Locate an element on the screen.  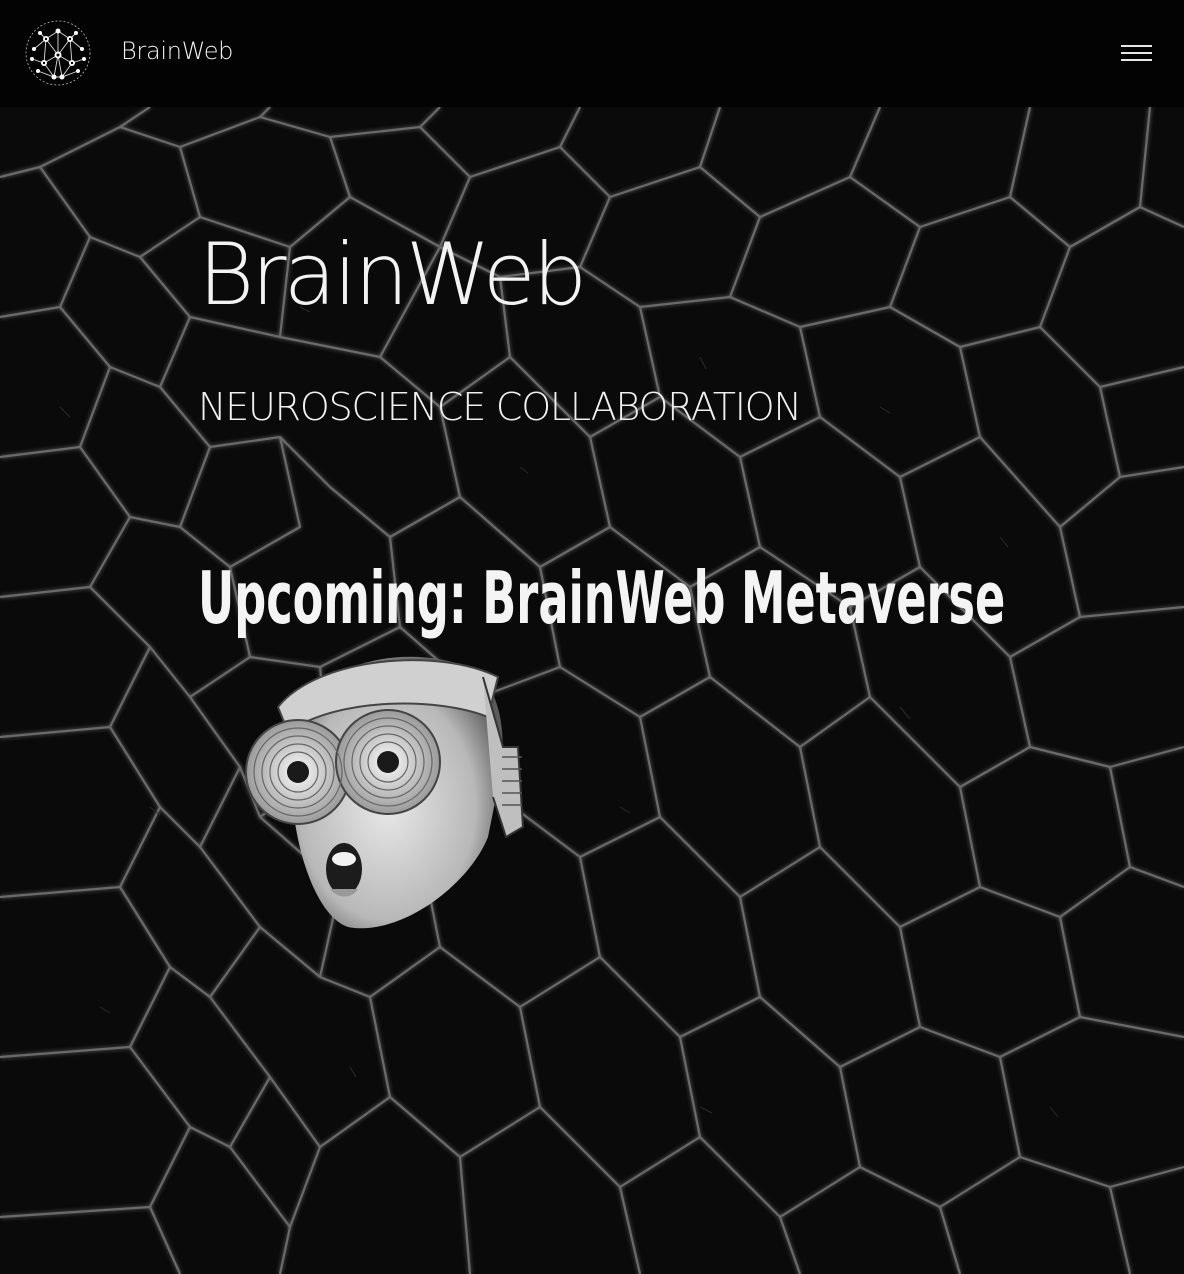
hero-announcement: Upcoming: BrainWeb Metaverse is located at coordinates (601, 598).